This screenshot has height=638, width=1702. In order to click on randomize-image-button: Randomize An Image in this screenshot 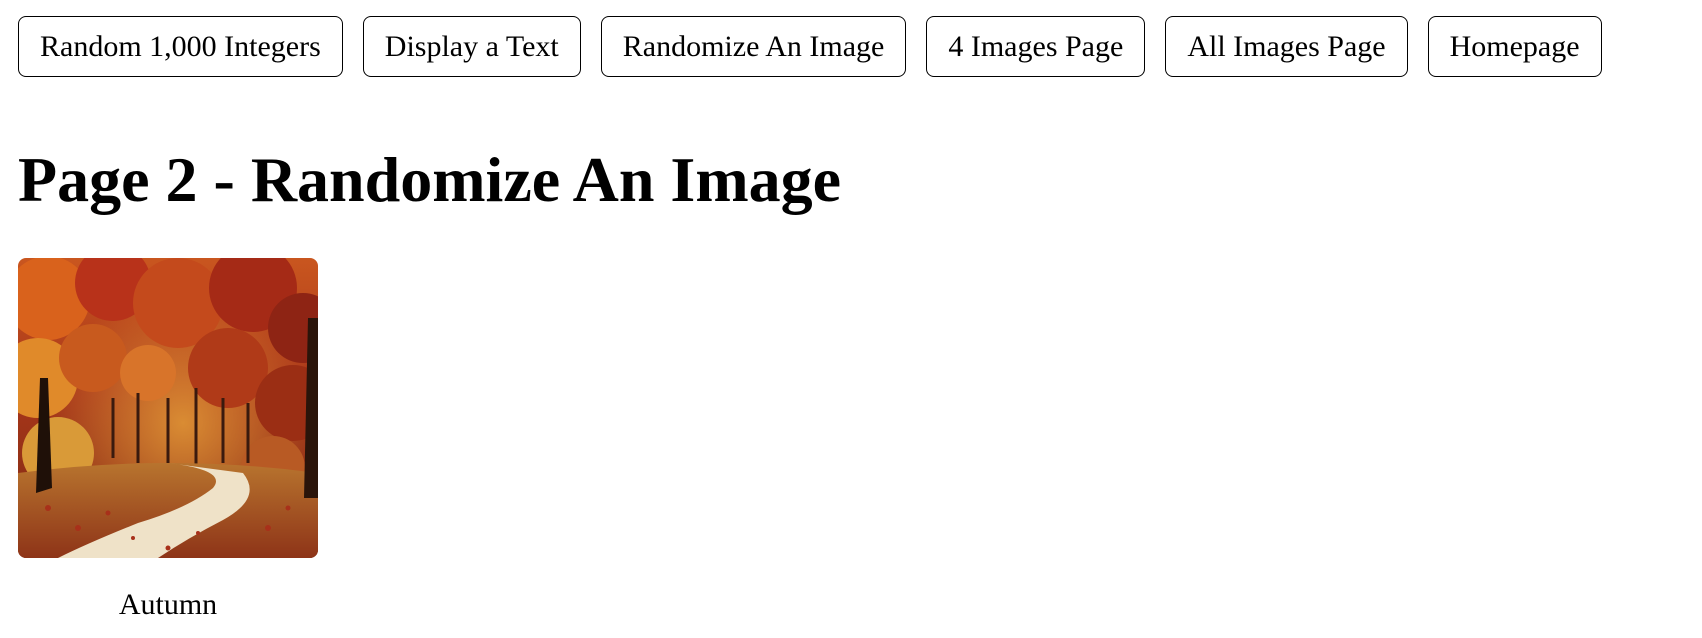, I will do `click(753, 46)`.